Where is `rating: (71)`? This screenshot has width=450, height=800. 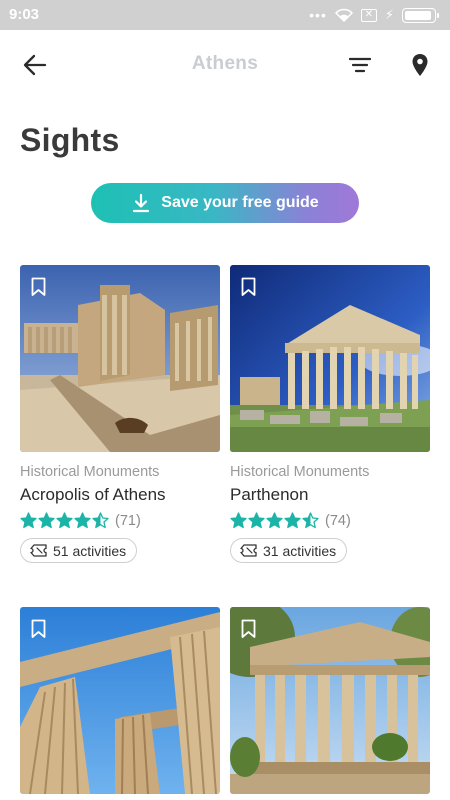 rating: (71) is located at coordinates (120, 520).